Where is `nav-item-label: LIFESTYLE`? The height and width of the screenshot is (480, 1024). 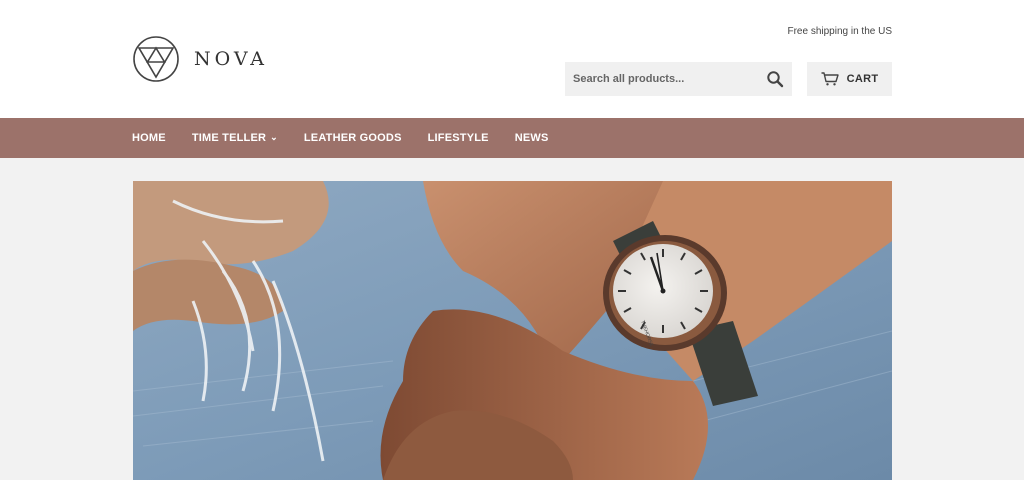 nav-item-label: LIFESTYLE is located at coordinates (458, 138).